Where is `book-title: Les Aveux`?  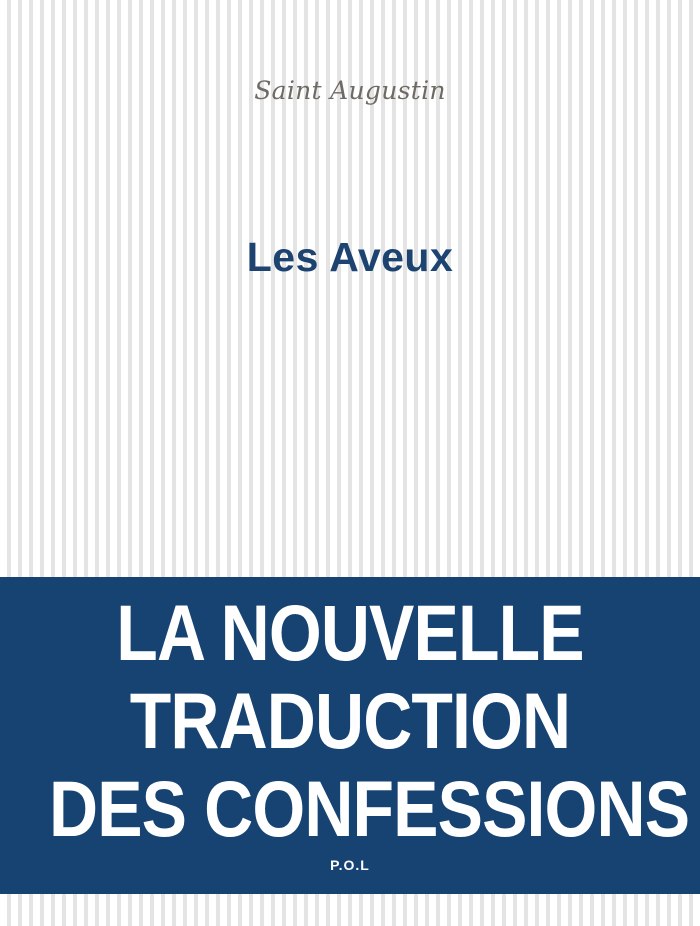 book-title: Les Aveux is located at coordinates (350, 257).